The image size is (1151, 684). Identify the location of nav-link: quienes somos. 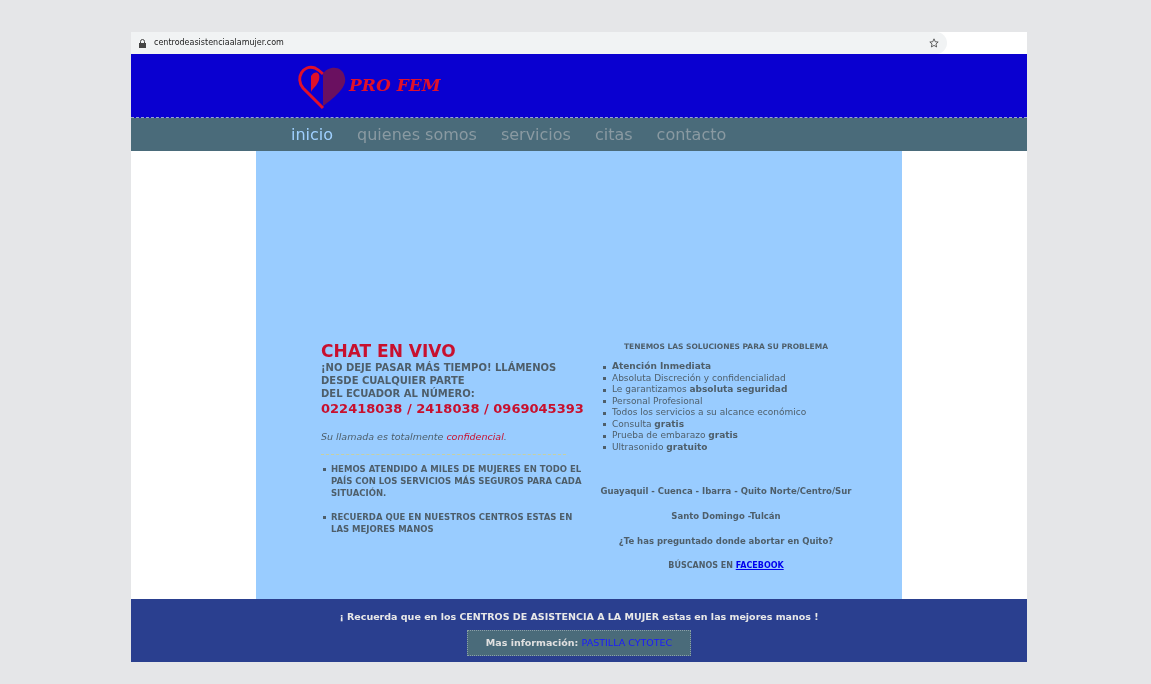
(417, 134).